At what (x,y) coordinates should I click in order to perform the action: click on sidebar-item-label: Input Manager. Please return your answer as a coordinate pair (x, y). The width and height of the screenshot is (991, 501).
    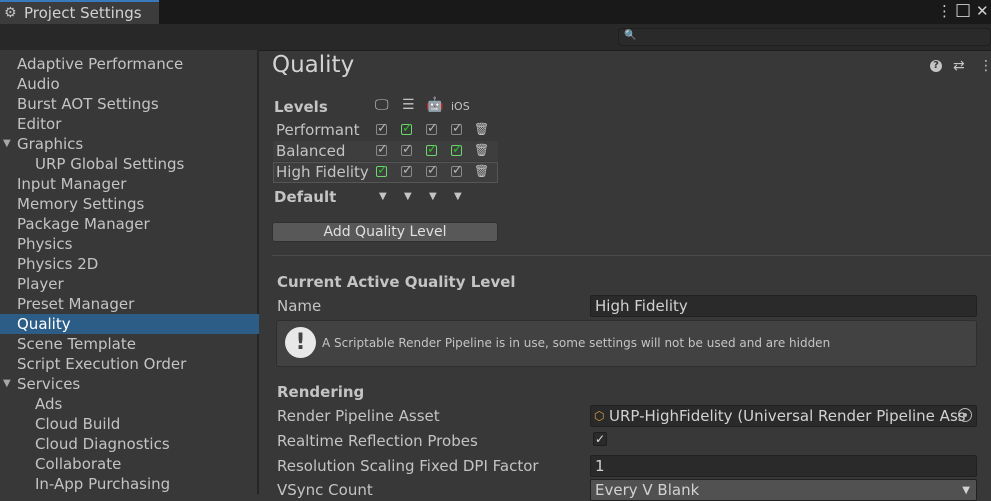
    Looking at the image, I should click on (72, 184).